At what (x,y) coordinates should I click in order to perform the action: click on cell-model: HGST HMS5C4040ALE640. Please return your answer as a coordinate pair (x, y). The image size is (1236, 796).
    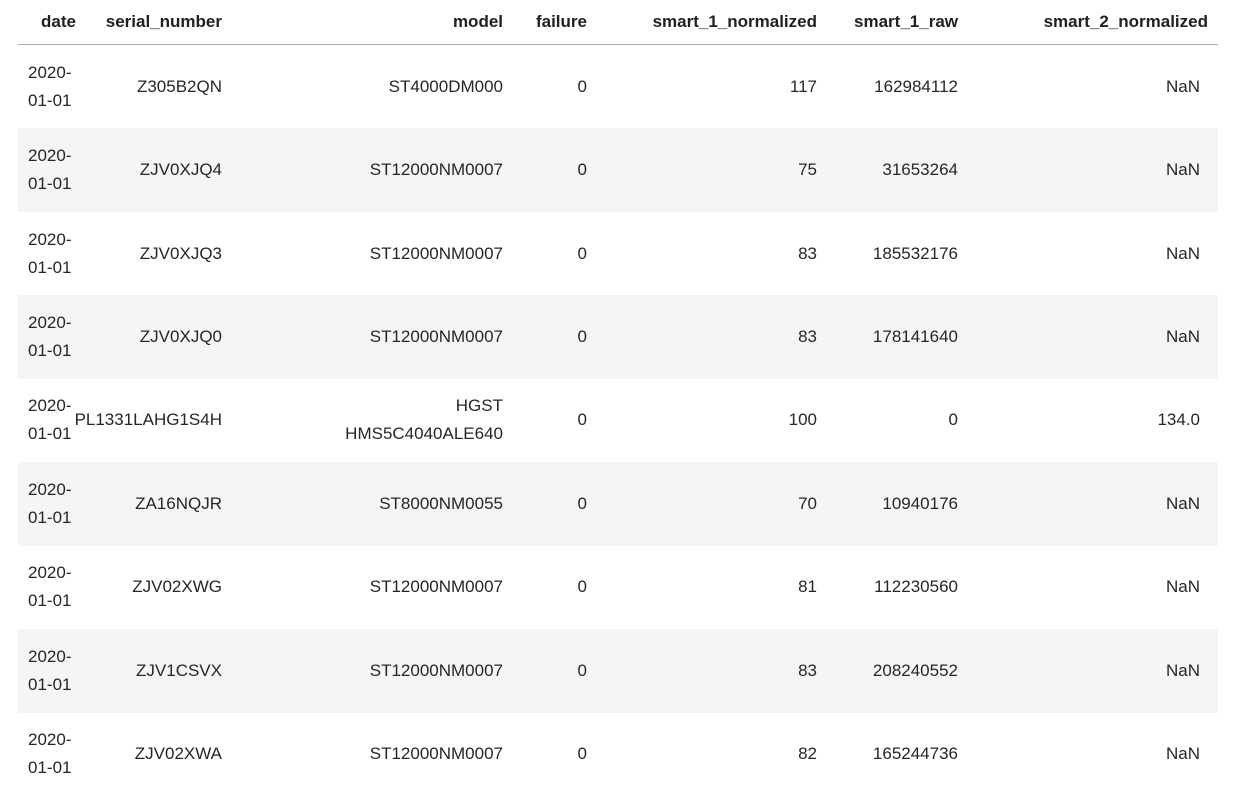
    Looking at the image, I should click on (424, 420).